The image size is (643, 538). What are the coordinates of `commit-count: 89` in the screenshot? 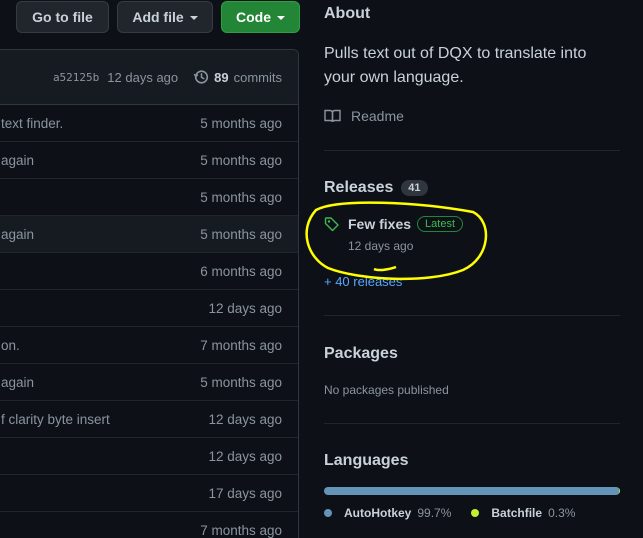 It's located at (221, 77).